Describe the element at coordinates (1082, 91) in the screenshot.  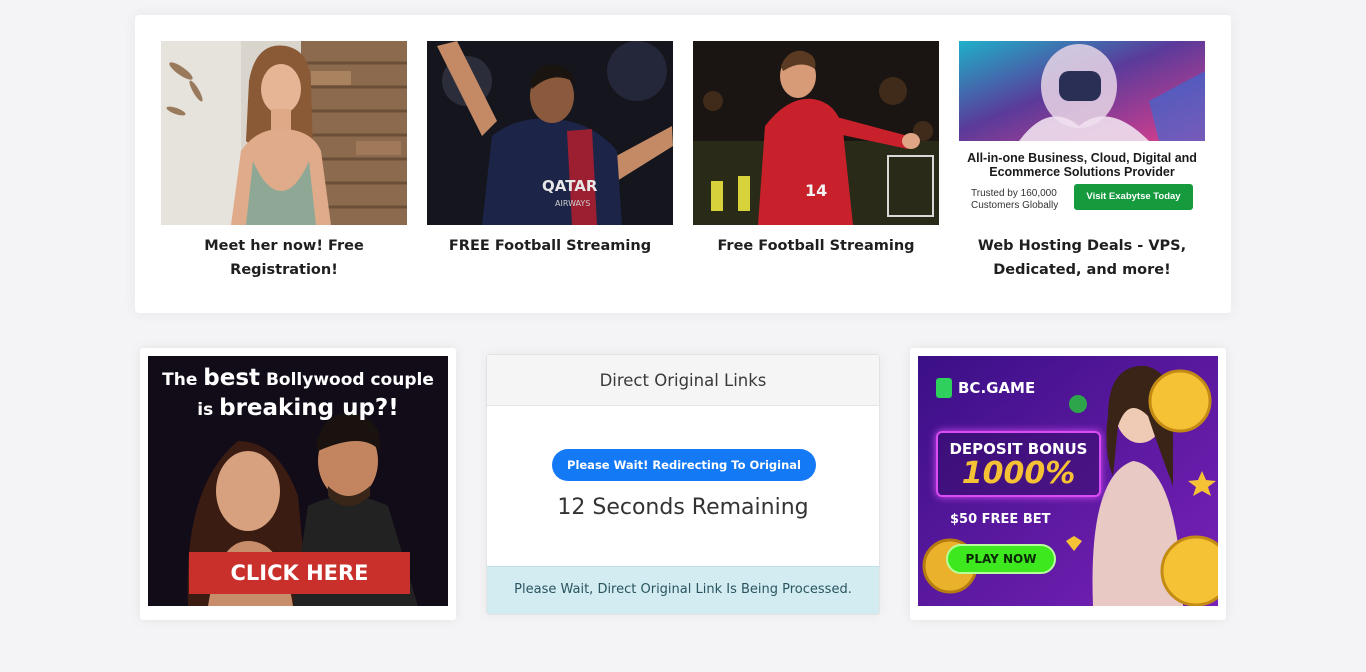
I see `astronaut-image` at that location.